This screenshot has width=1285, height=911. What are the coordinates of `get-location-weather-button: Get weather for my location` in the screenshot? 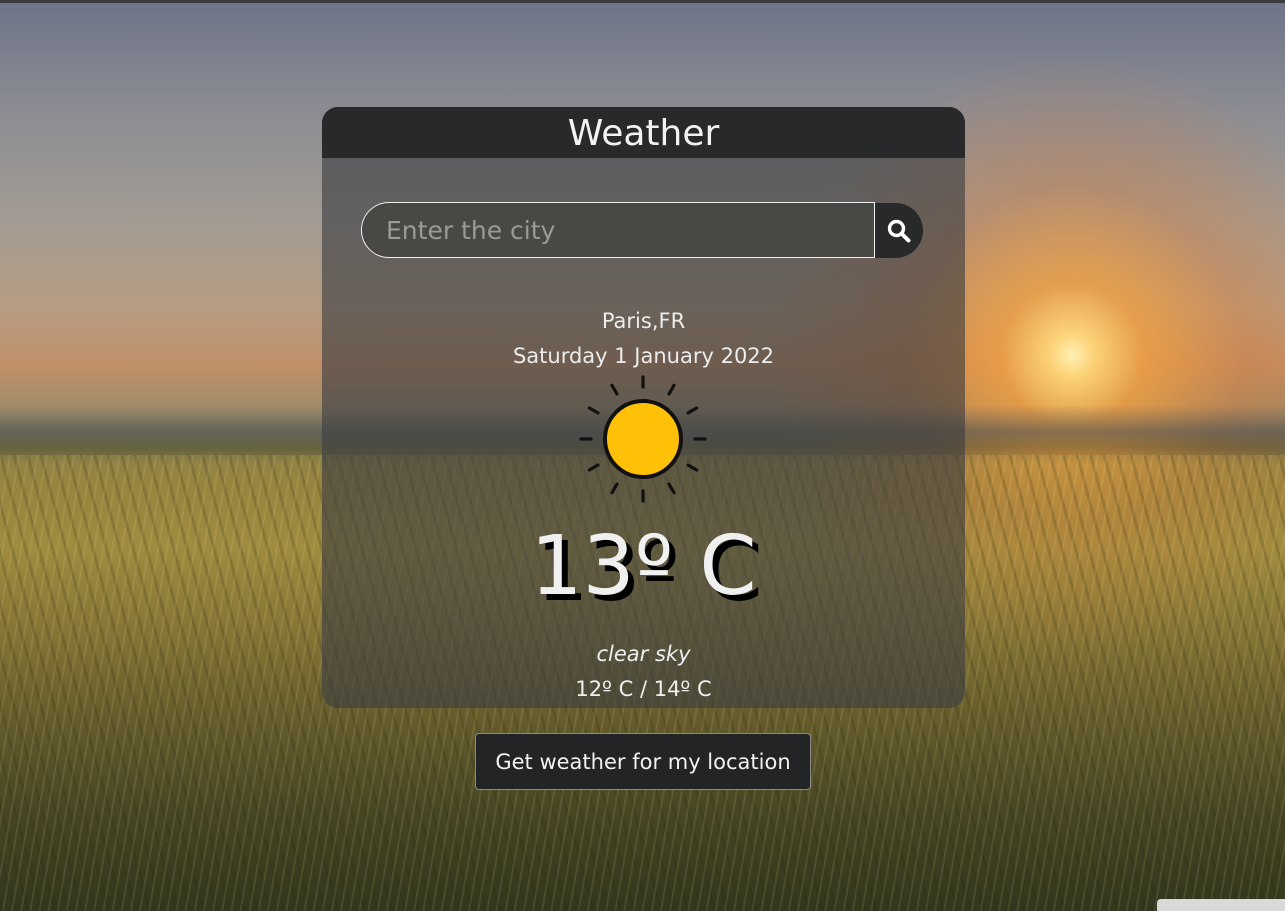 It's located at (643, 761).